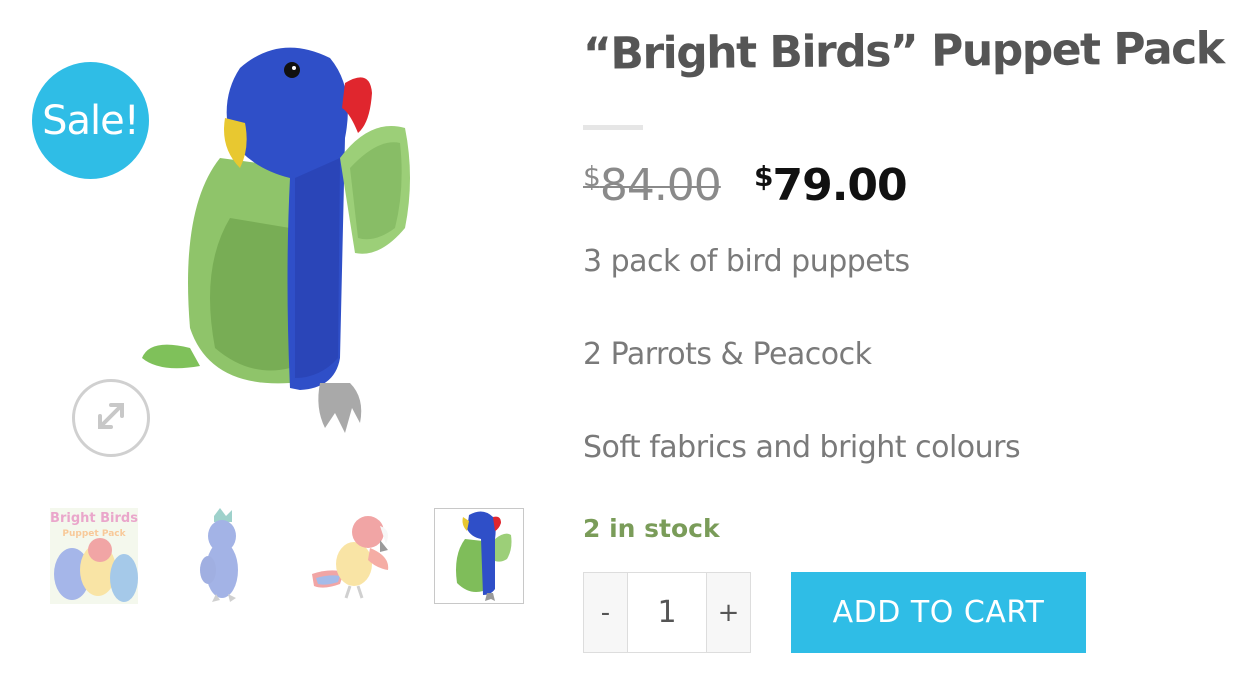 The width and height of the screenshot is (1248, 682). Describe the element at coordinates (592, 176) in the screenshot. I see `regular-price-currency: $` at that location.